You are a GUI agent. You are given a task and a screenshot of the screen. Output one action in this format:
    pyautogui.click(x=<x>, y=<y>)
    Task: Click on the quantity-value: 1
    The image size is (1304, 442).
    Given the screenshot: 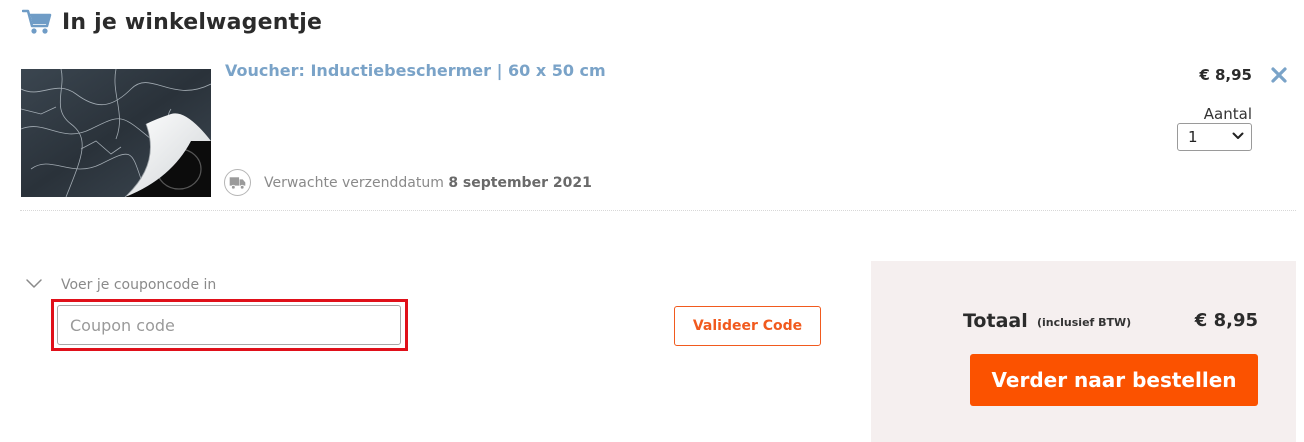 What is the action you would take?
    pyautogui.click(x=1193, y=137)
    